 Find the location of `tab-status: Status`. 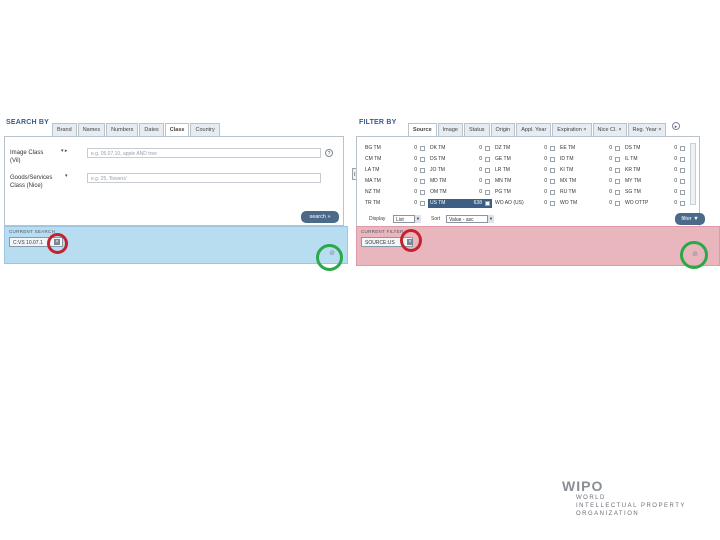

tab-status: Status is located at coordinates (476, 130).